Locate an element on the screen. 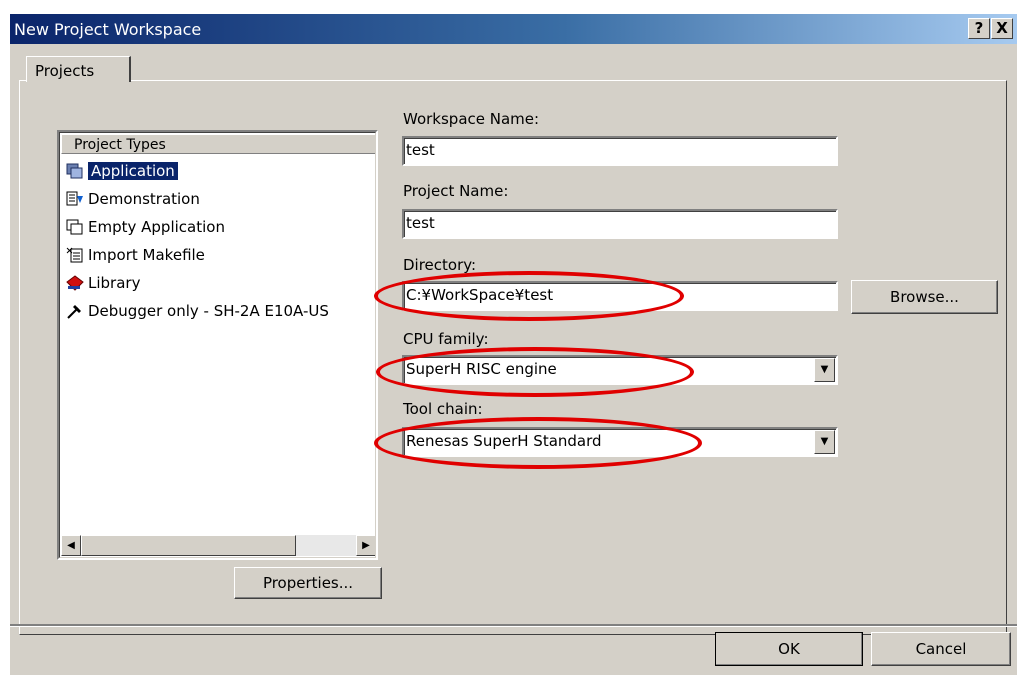  annotation-oval-cpu-family is located at coordinates (535, 372).